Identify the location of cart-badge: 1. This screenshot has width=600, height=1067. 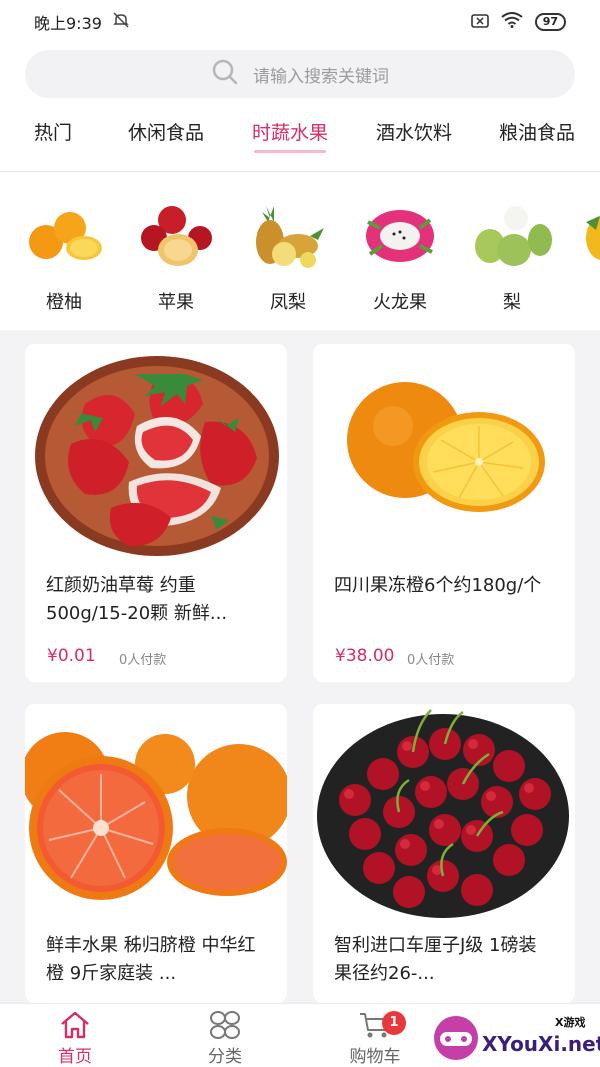
(394, 1023).